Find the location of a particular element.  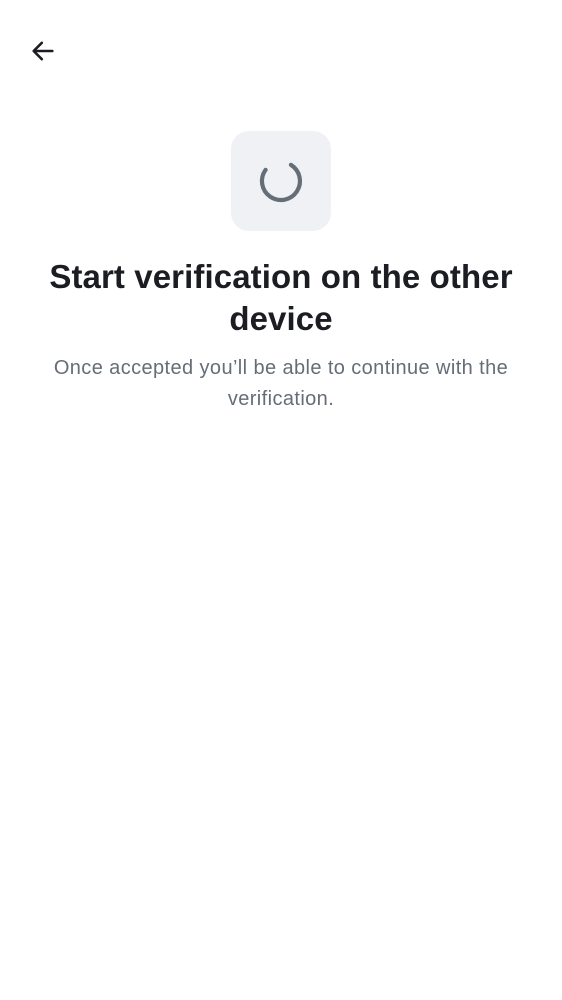

loading-icon-container is located at coordinates (281, 181).